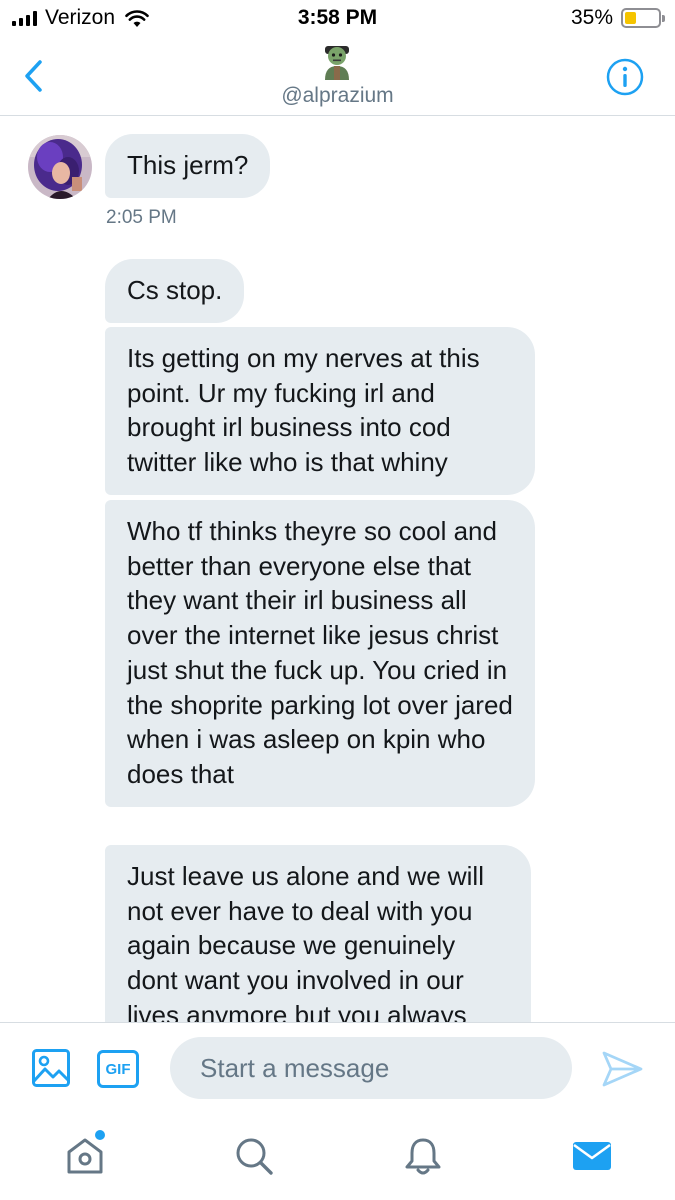  Describe the element at coordinates (254, 1156) in the screenshot. I see `search-icon` at that location.